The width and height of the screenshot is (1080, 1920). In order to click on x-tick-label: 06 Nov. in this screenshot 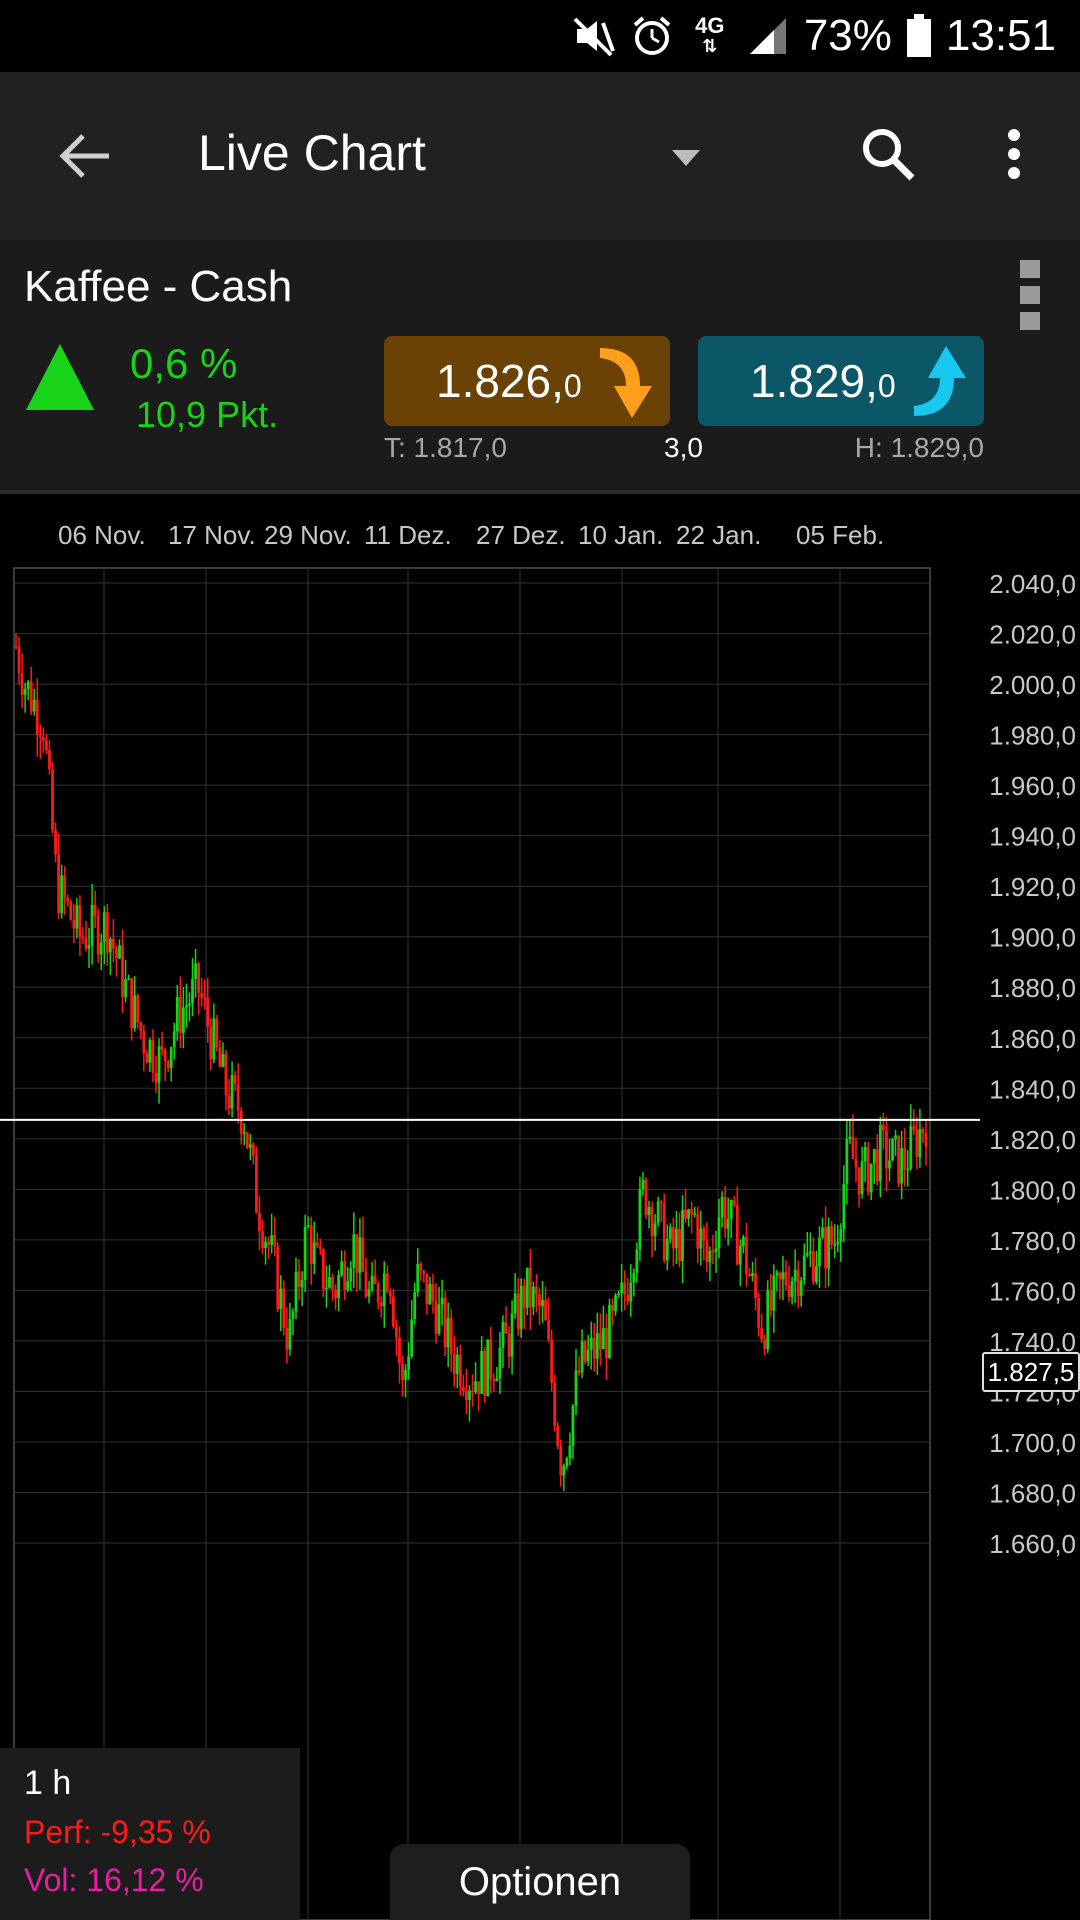, I will do `click(102, 535)`.